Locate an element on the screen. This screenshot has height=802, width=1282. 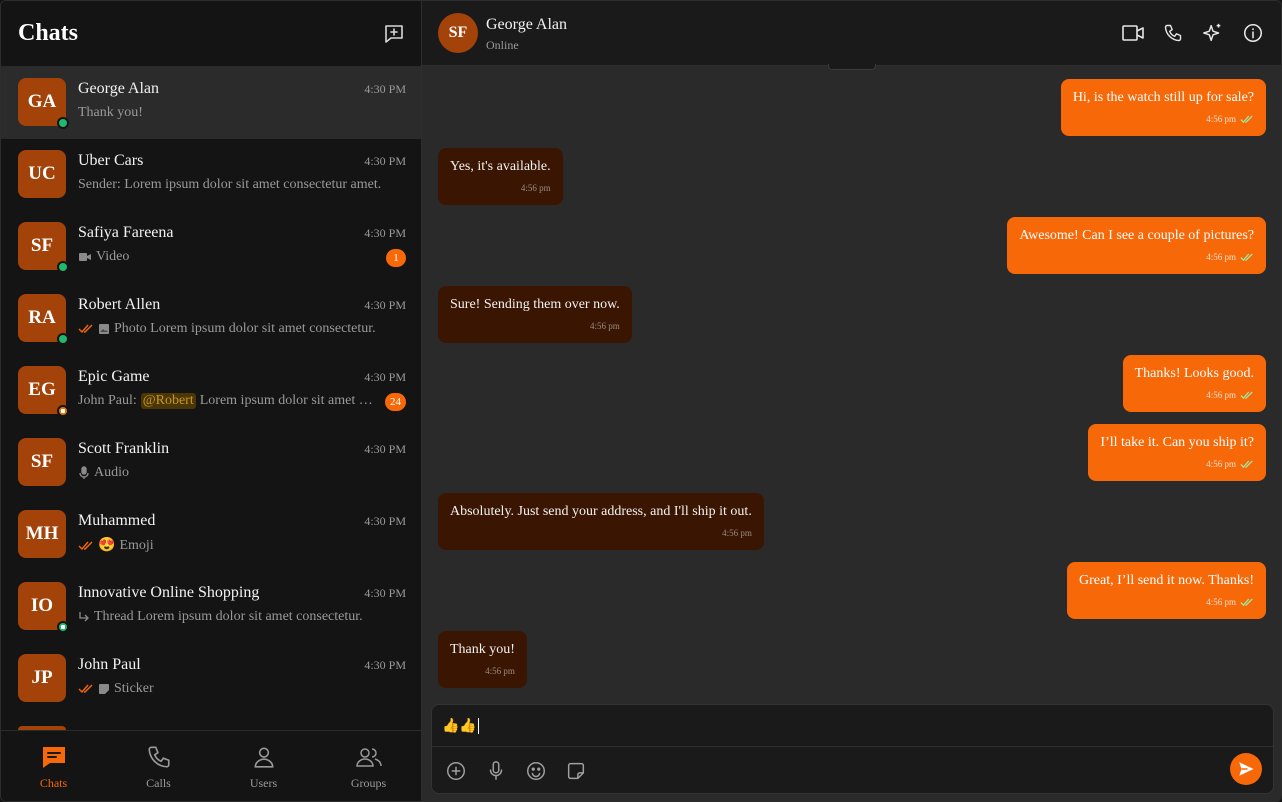
message-text: Thank you! is located at coordinates (482, 649).